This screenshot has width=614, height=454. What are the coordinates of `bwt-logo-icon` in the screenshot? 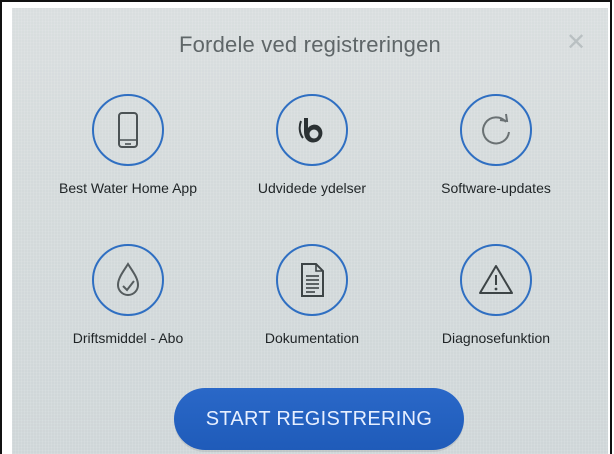 It's located at (310, 130).